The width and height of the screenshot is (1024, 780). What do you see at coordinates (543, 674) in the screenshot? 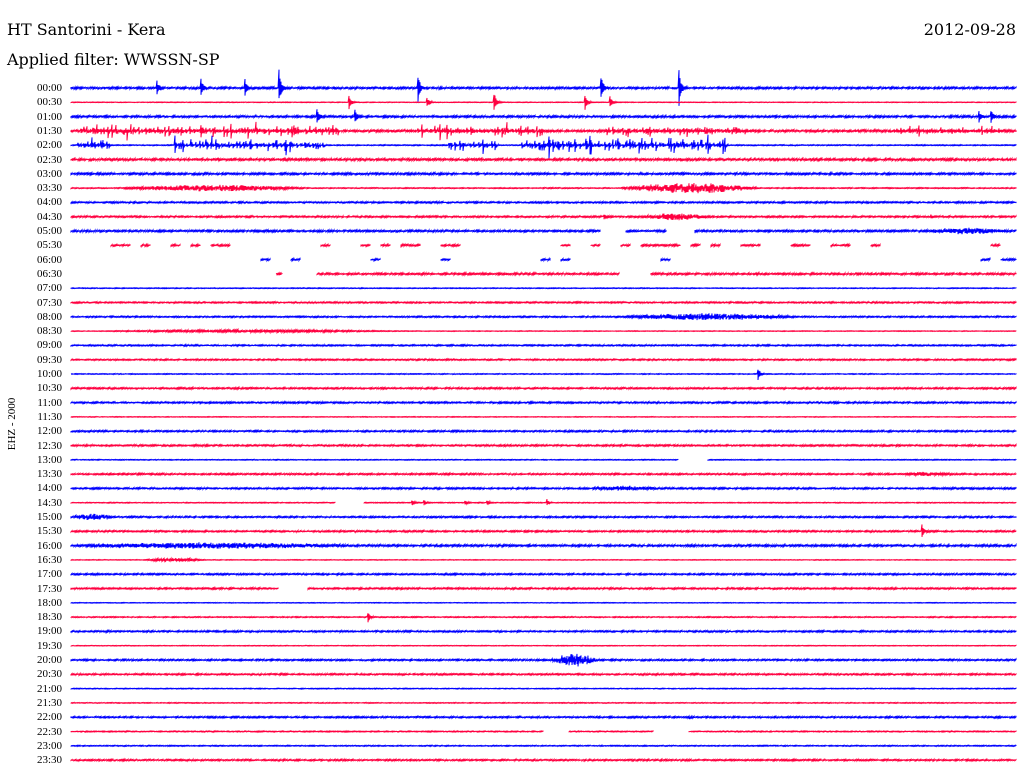
I see `trace-row-2030` at bounding box center [543, 674].